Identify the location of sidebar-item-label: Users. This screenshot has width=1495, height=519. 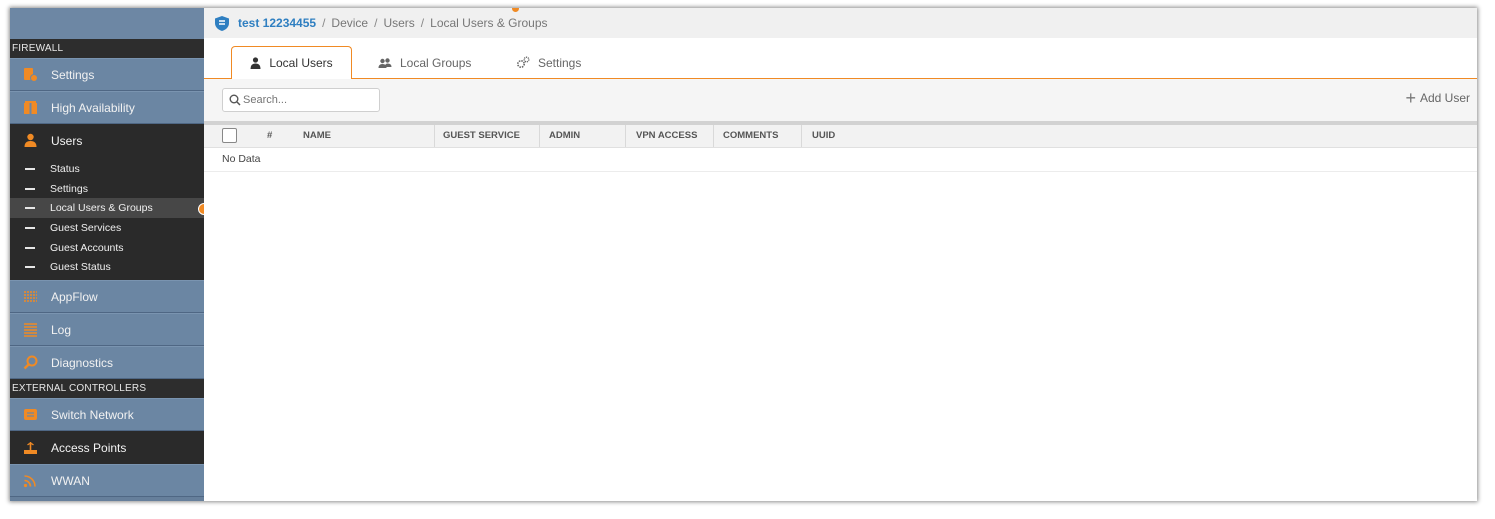
(67, 140).